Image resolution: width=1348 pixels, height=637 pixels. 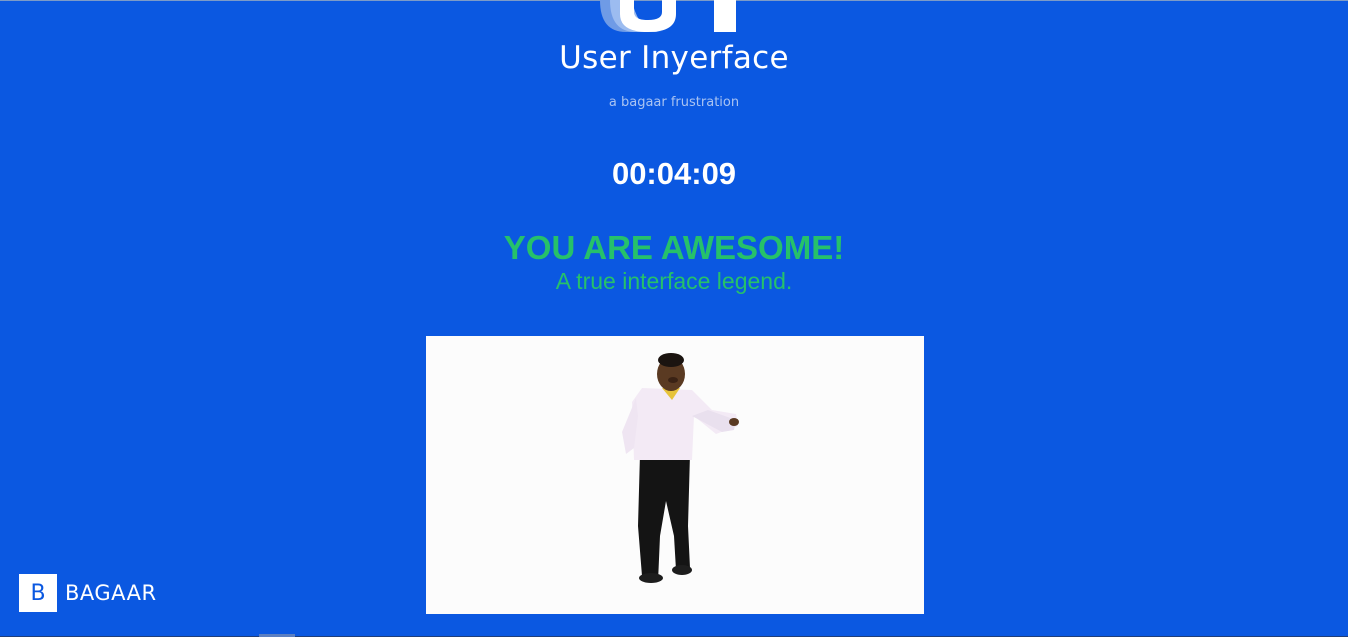 I want to click on result-subline: A true interface legend., so click(x=674, y=281).